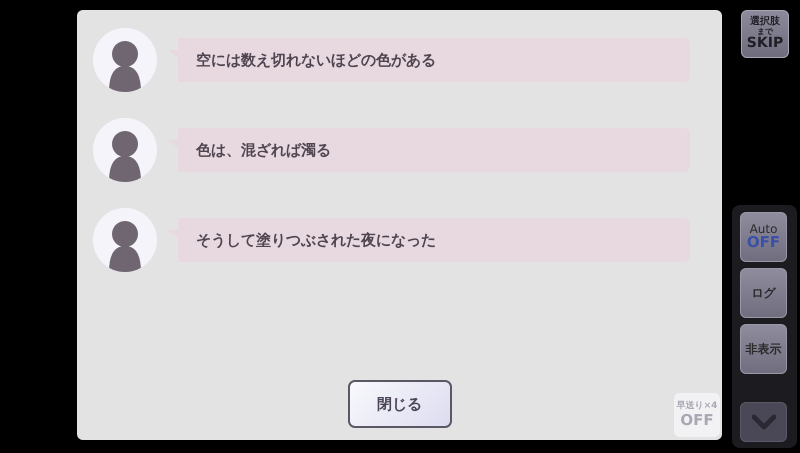  I want to click on menu-button: ログ, so click(763, 293).